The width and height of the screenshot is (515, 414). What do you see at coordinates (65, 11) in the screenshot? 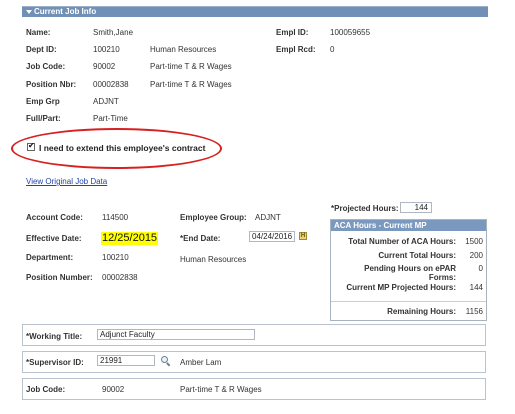
I see `section-title: Current Job Info` at bounding box center [65, 11].